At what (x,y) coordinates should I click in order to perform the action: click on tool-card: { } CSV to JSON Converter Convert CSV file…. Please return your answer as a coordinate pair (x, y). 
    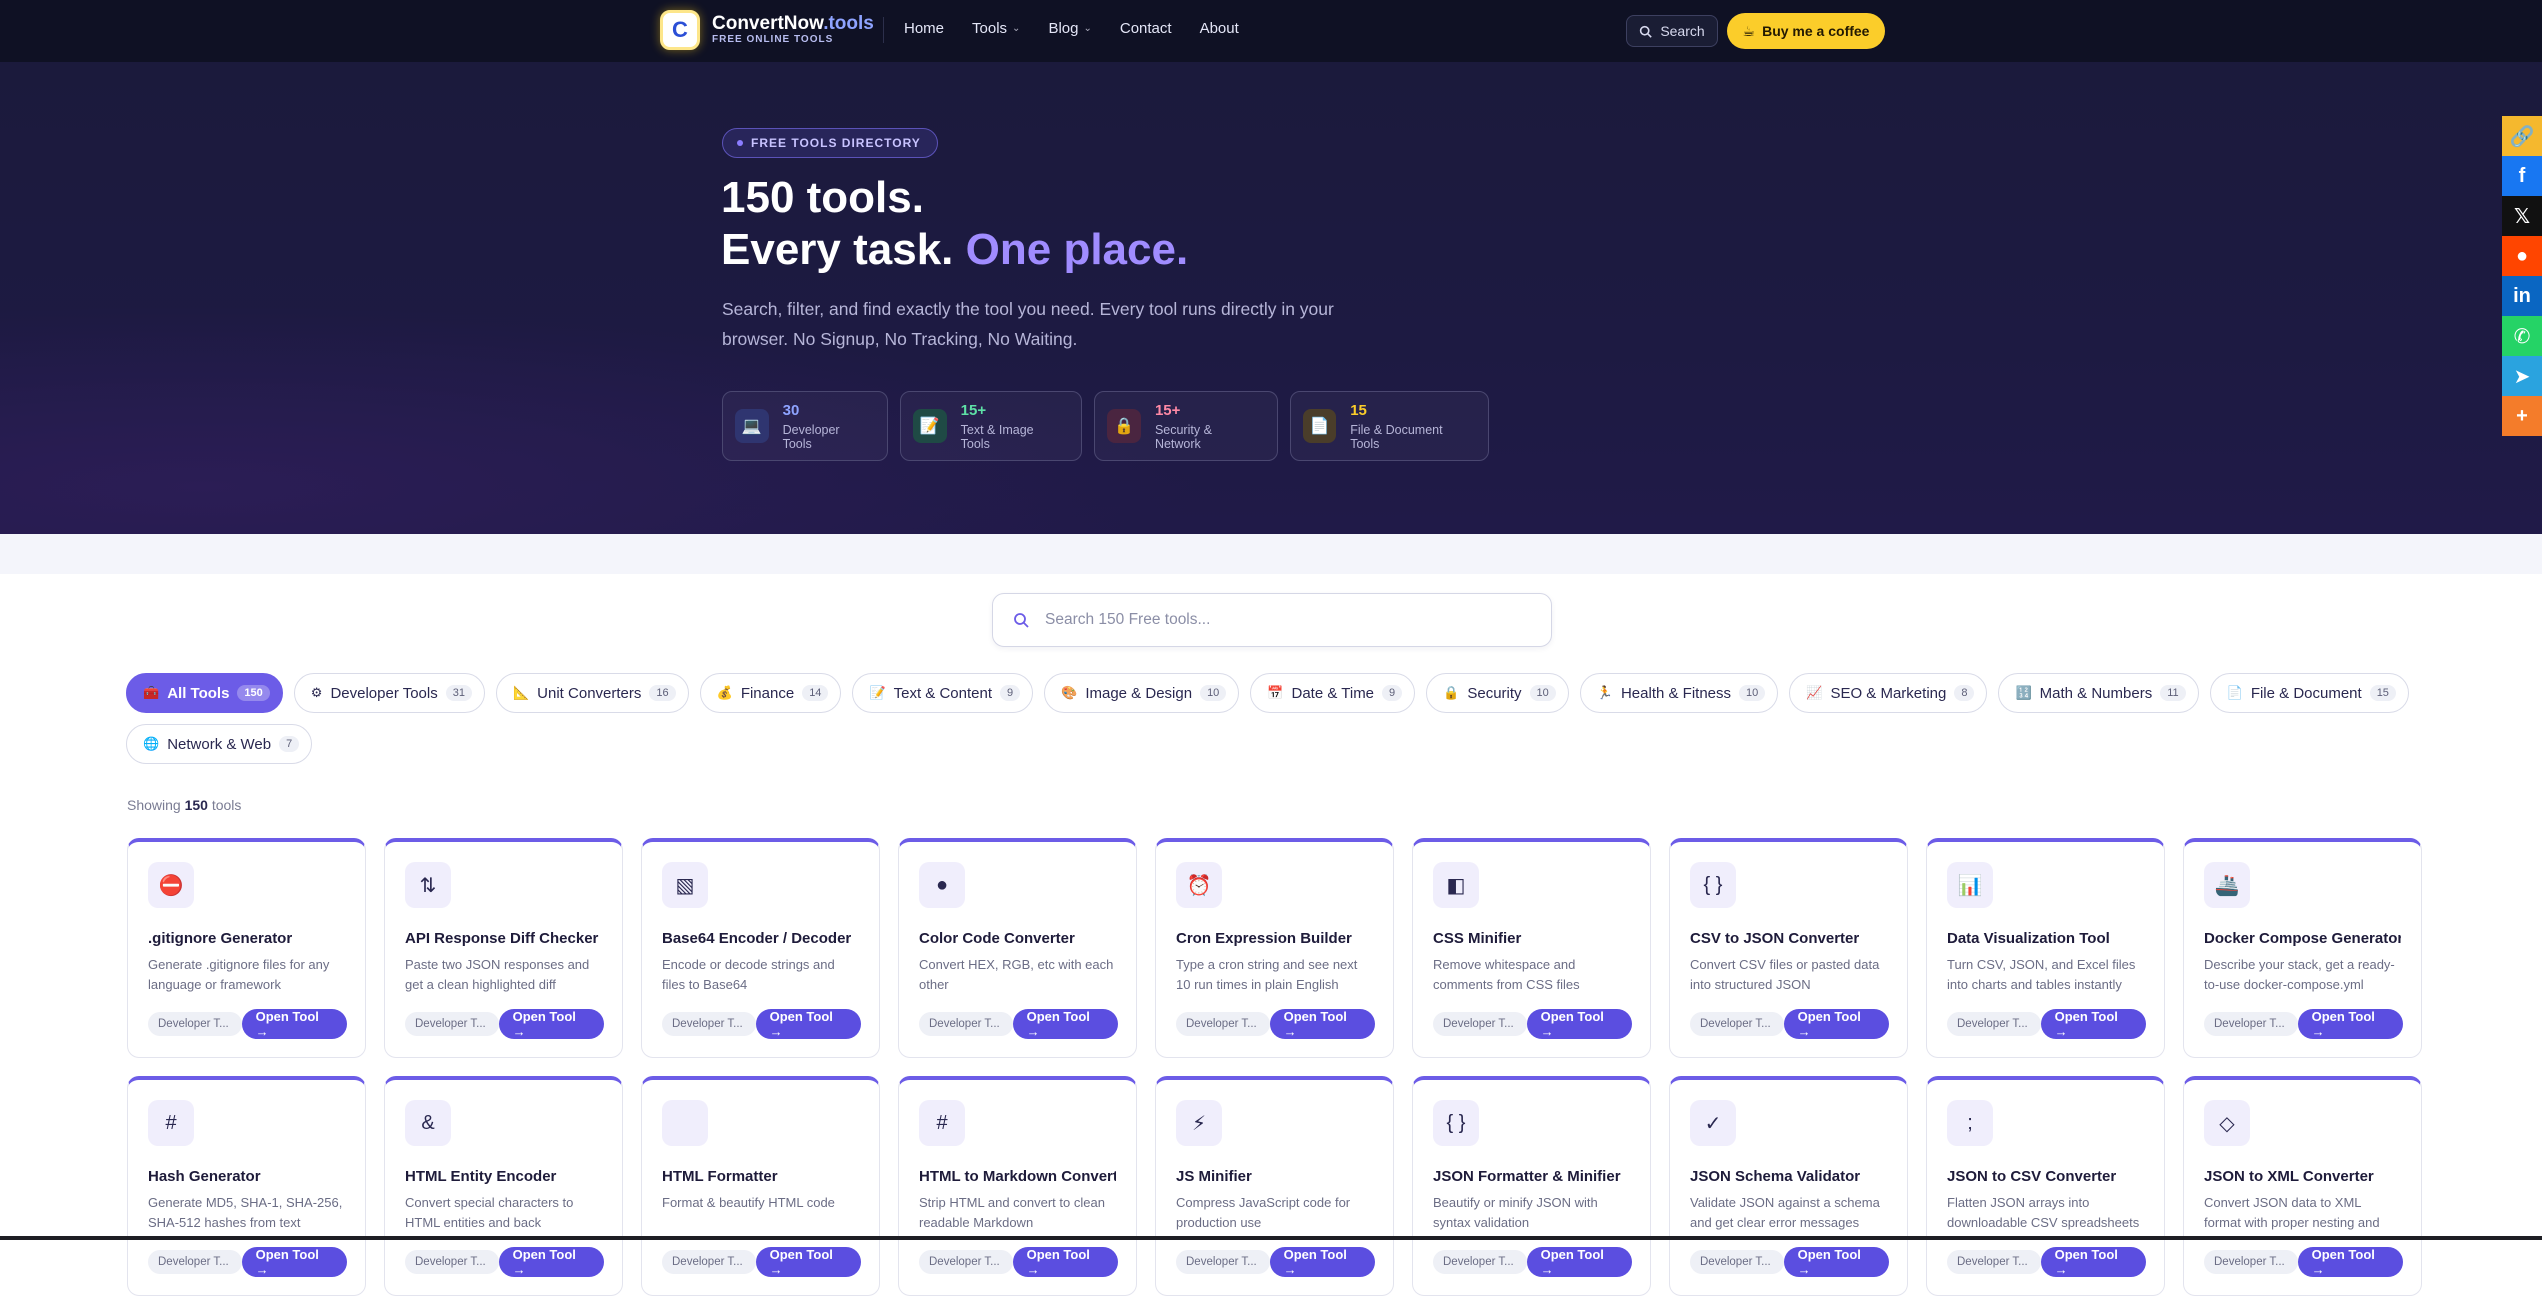
    Looking at the image, I should click on (1788, 948).